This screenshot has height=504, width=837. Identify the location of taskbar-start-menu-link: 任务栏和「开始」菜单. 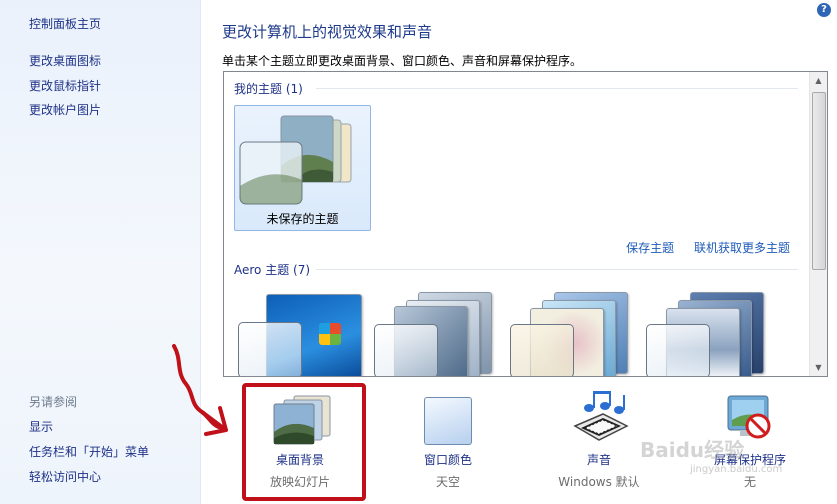
(89, 451).